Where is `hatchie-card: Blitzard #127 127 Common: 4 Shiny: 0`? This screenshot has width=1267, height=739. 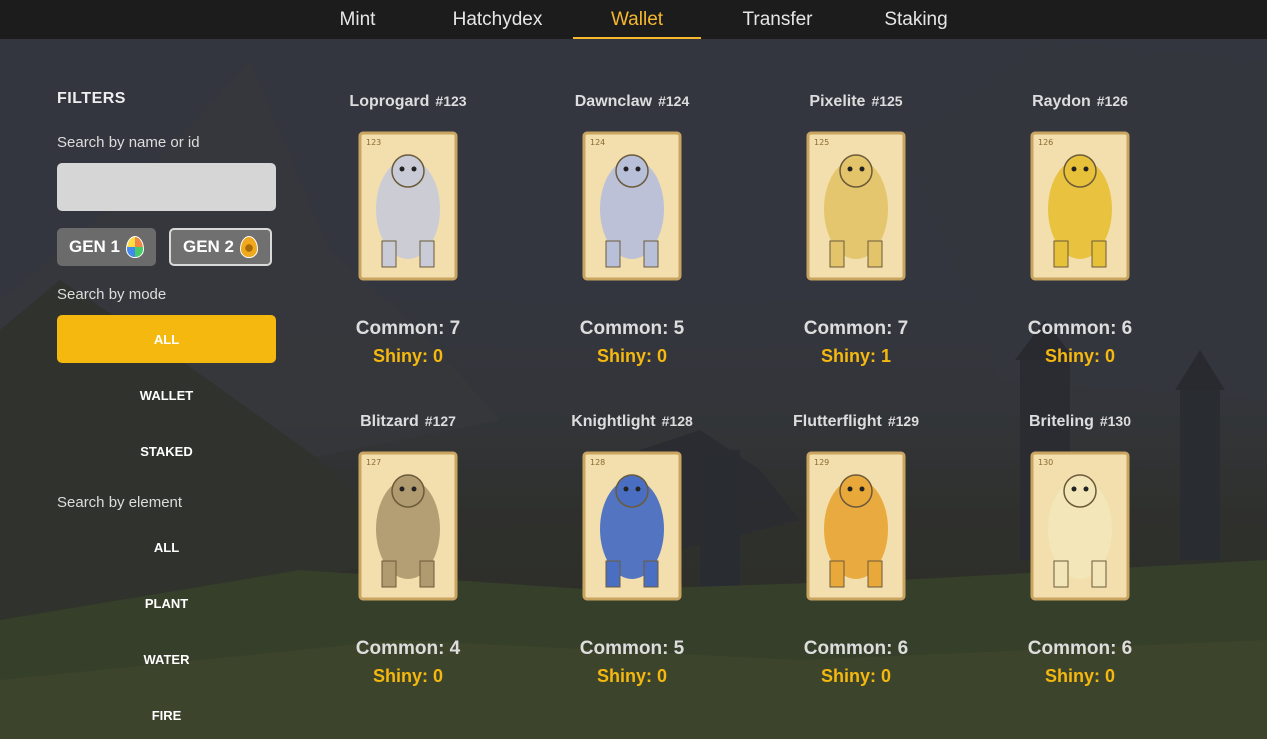 hatchie-card: Blitzard #127 127 Common: 4 Shiny: 0 is located at coordinates (408, 563).